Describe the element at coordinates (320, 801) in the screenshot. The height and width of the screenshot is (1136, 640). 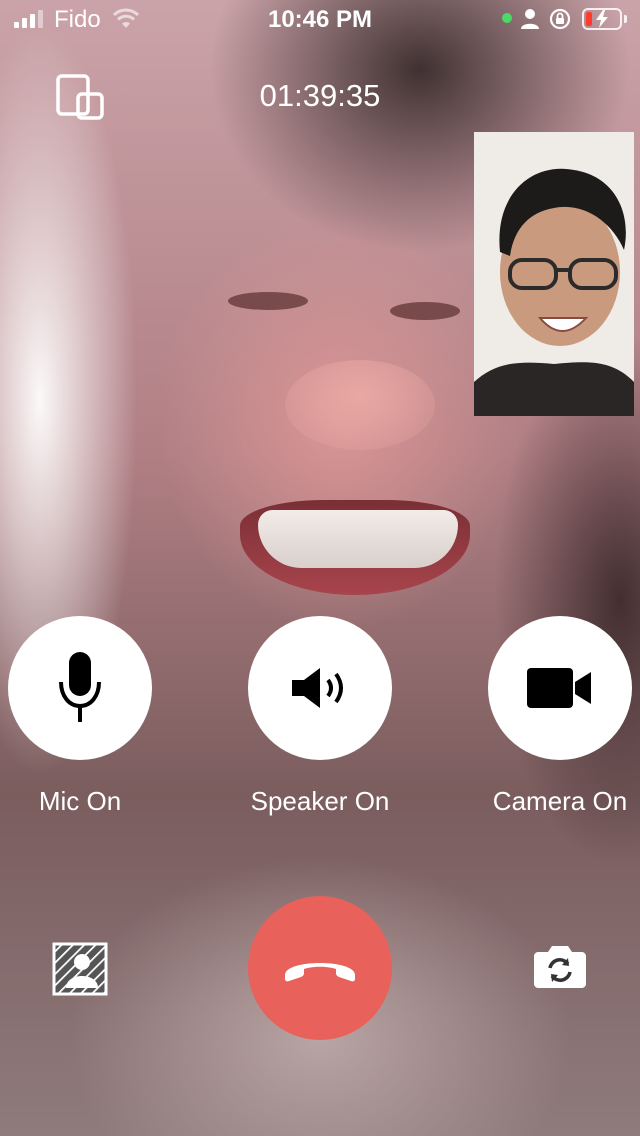
I see `speaker-label: Speaker On` at that location.